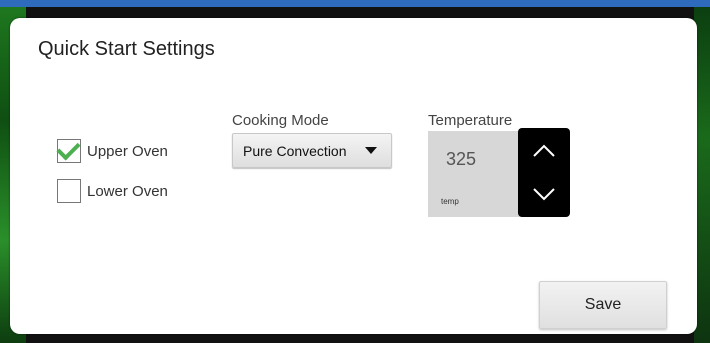 Image resolution: width=710 pixels, height=343 pixels. Describe the element at coordinates (355, 3) in the screenshot. I see `window-top-border` at that location.